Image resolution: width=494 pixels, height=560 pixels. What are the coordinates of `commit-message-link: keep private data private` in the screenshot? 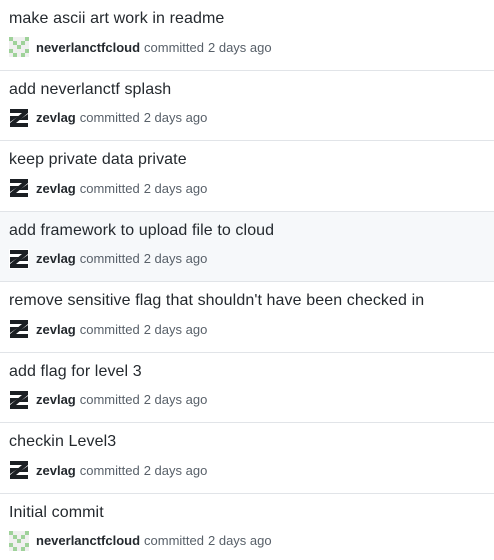 It's located at (246, 160).